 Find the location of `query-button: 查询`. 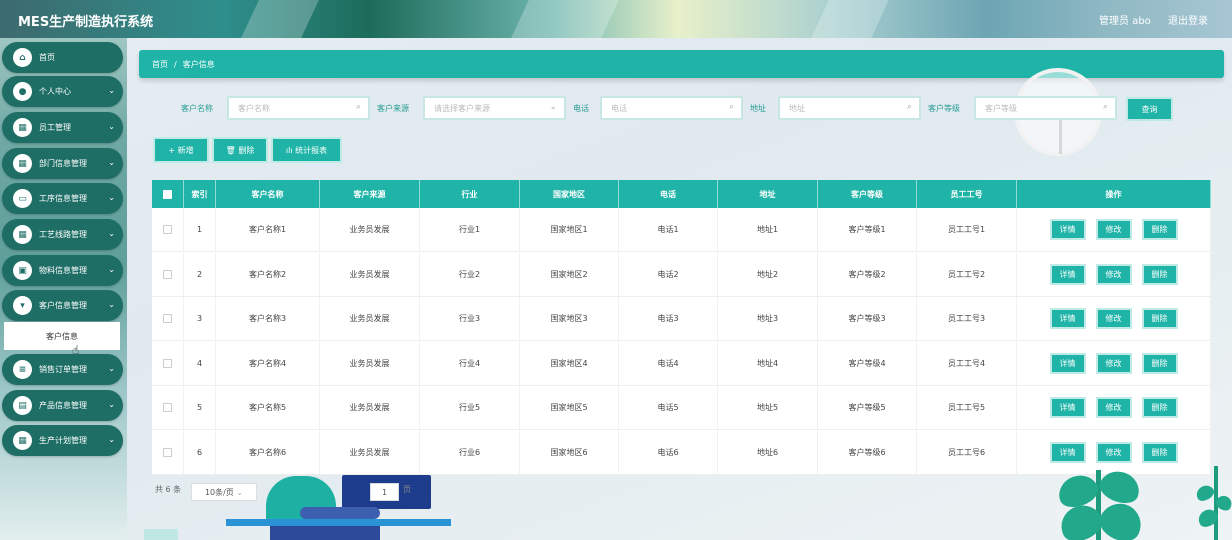

query-button: 查询 is located at coordinates (1149, 109).